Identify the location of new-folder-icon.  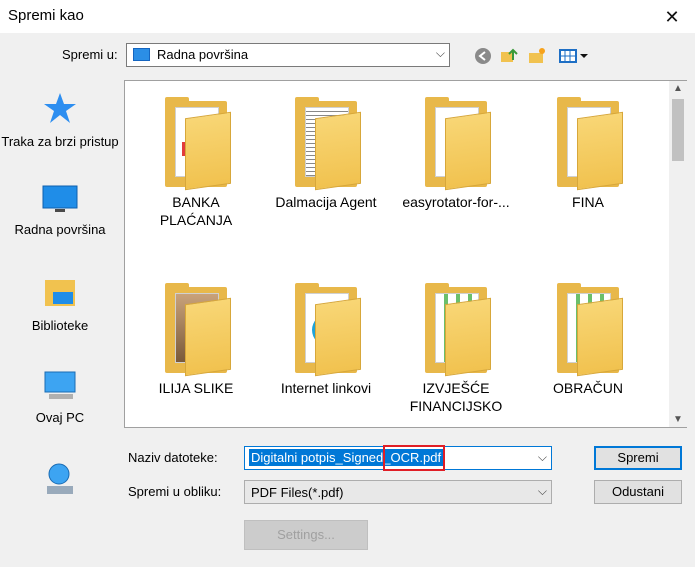
(537, 55).